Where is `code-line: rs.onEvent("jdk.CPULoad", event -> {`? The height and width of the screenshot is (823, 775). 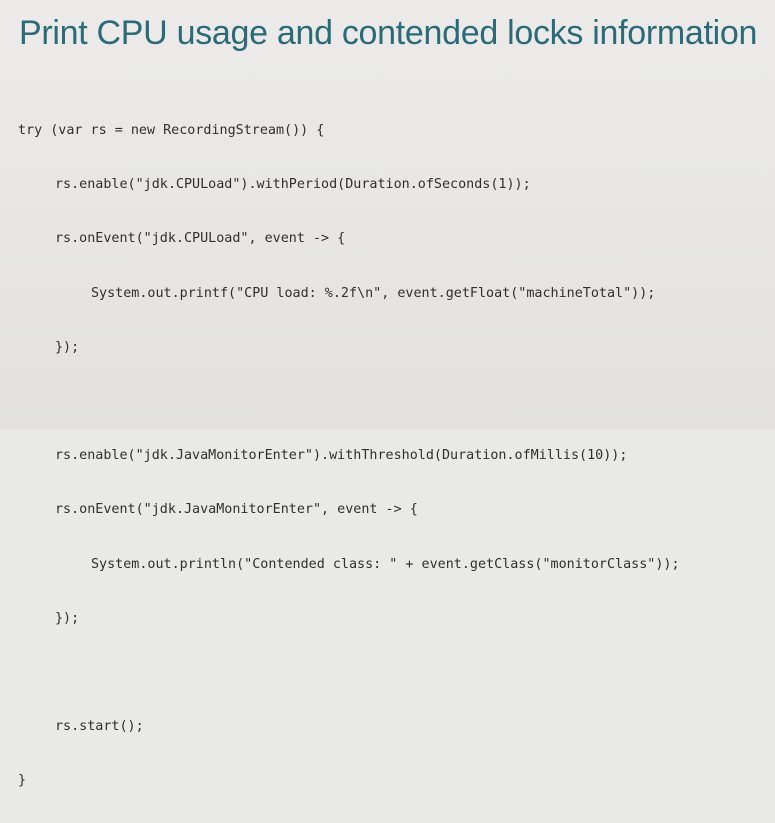 code-line: rs.onEvent("jdk.CPULoad", event -> { is located at coordinates (200, 239).